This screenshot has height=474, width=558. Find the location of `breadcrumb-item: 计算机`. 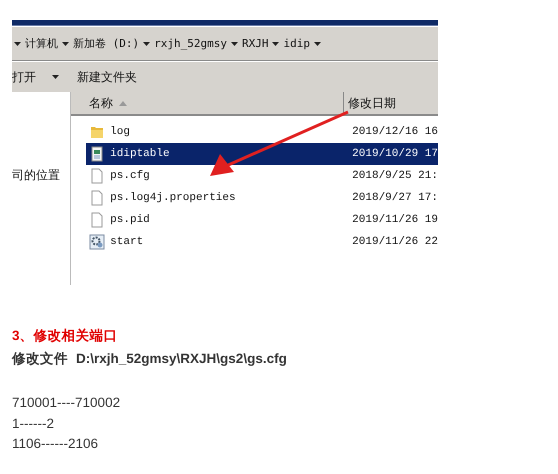

breadcrumb-item: 计算机 is located at coordinates (41, 43).